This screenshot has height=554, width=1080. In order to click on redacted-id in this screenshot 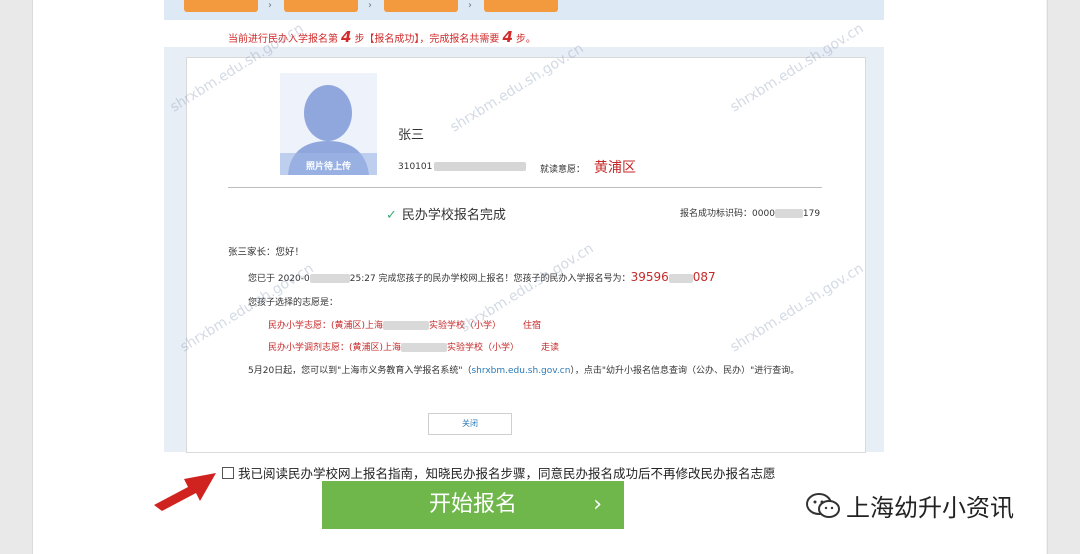, I will do `click(480, 166)`.